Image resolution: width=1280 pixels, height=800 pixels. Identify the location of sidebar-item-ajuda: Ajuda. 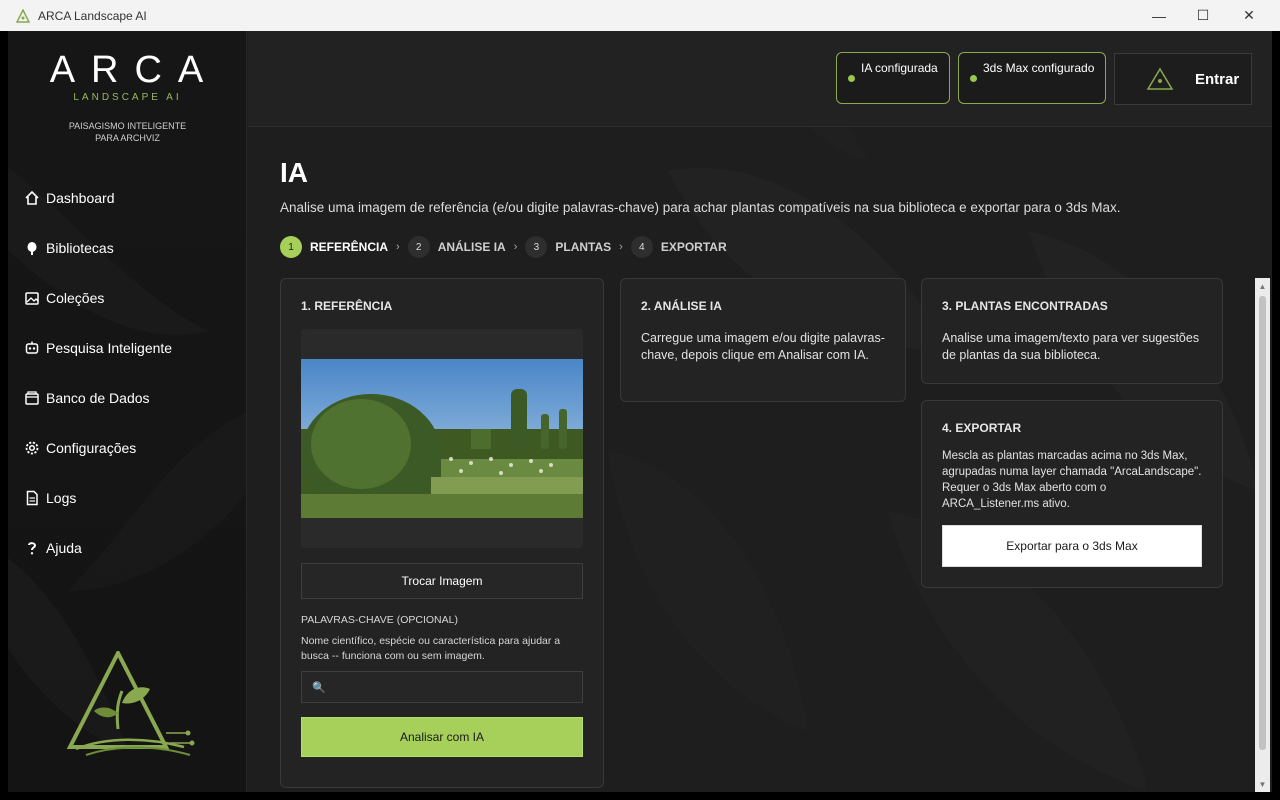
(98, 548).